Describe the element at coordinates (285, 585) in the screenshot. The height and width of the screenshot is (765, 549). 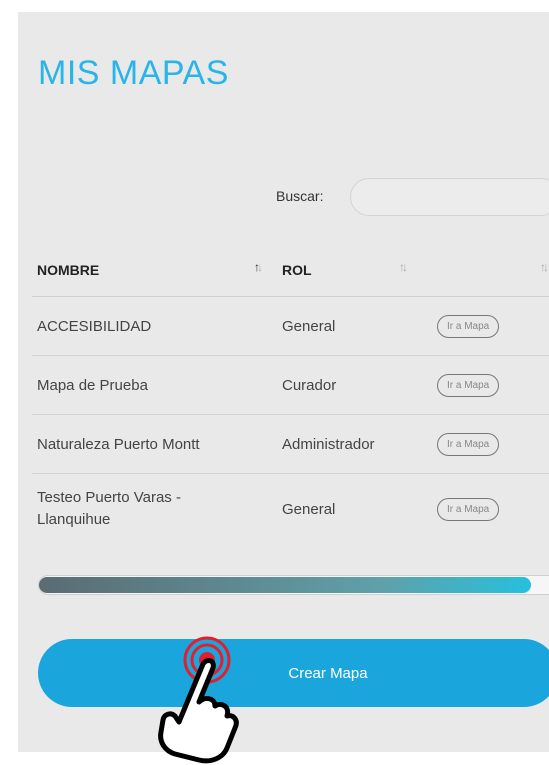
I see `scrollbar-thumb` at that location.